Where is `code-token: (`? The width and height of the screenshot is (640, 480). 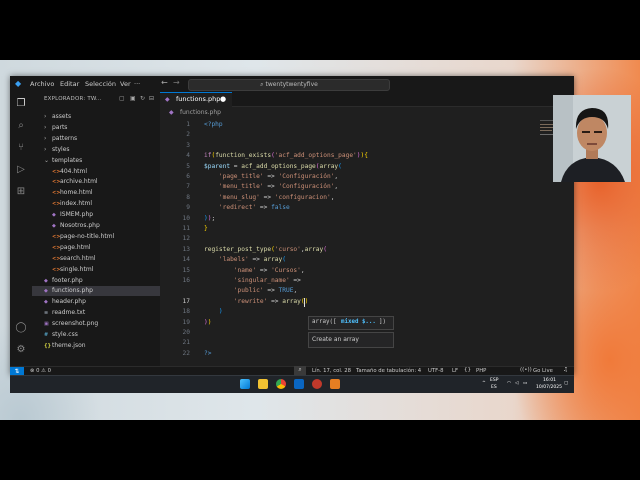 code-token: ( is located at coordinates (284, 260).